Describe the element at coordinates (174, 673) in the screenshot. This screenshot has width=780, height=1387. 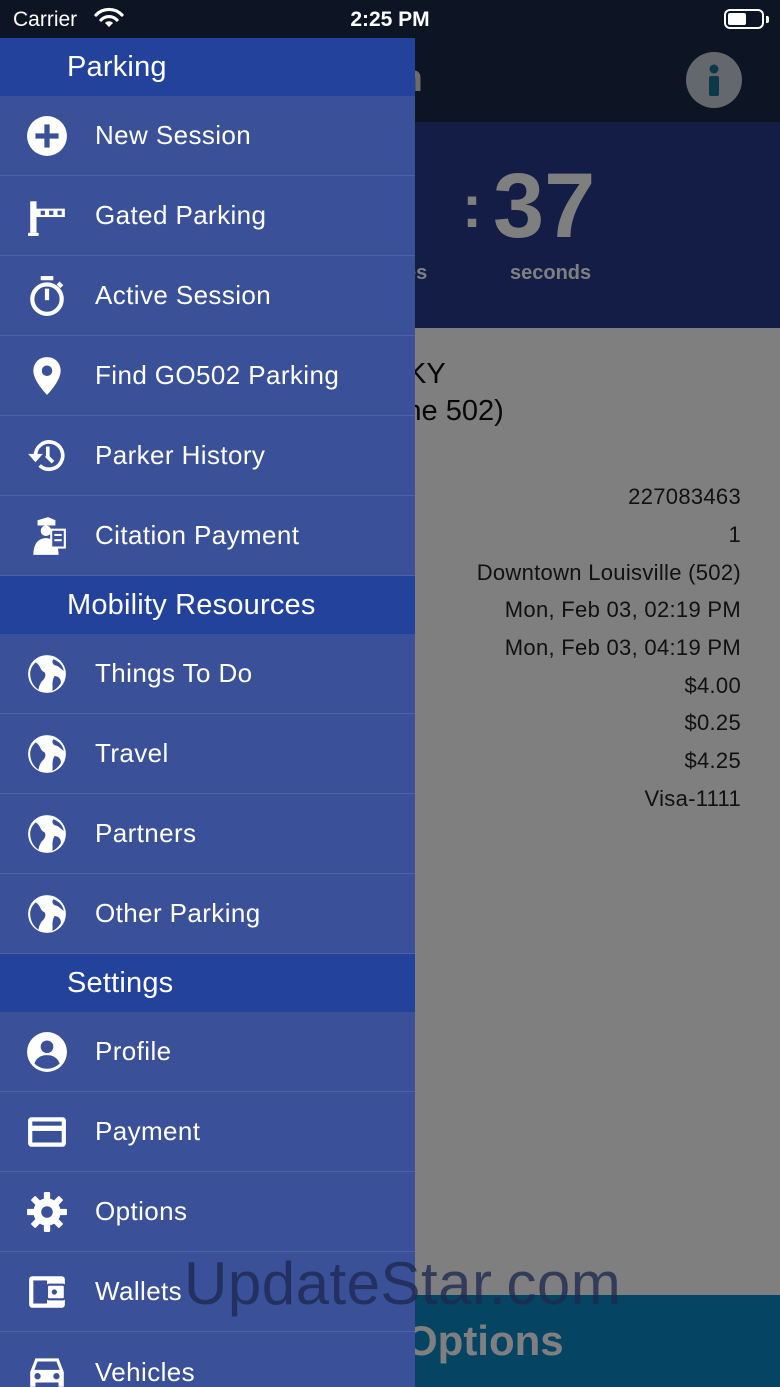
I see `menu-item-label: Things To Do` at that location.